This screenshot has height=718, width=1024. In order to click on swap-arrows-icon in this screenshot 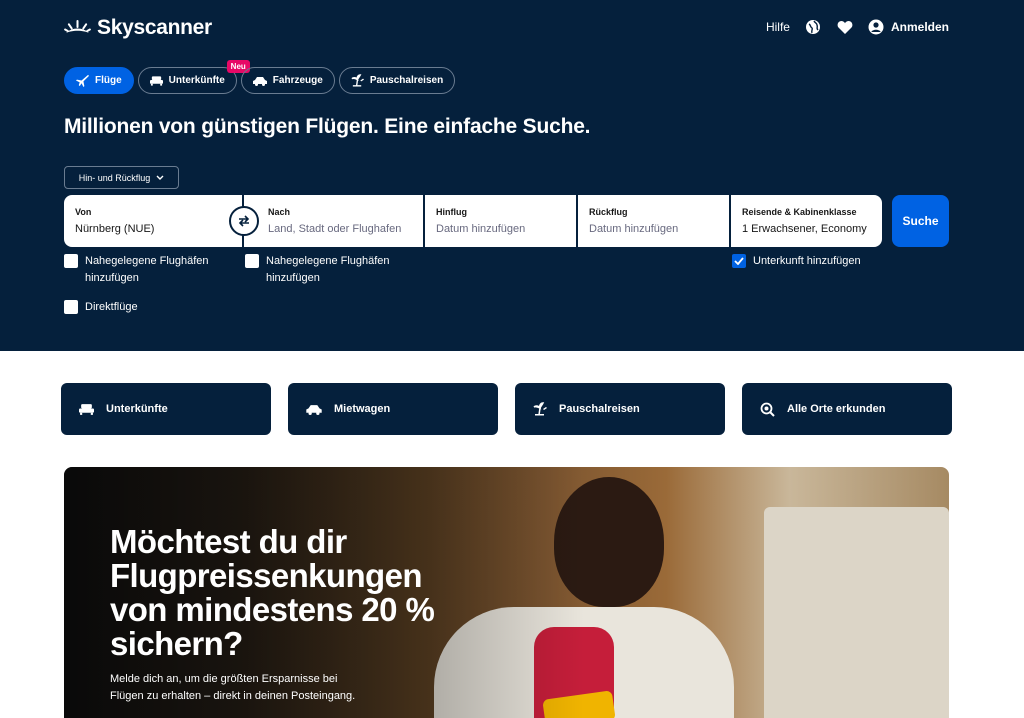, I will do `click(244, 221)`.